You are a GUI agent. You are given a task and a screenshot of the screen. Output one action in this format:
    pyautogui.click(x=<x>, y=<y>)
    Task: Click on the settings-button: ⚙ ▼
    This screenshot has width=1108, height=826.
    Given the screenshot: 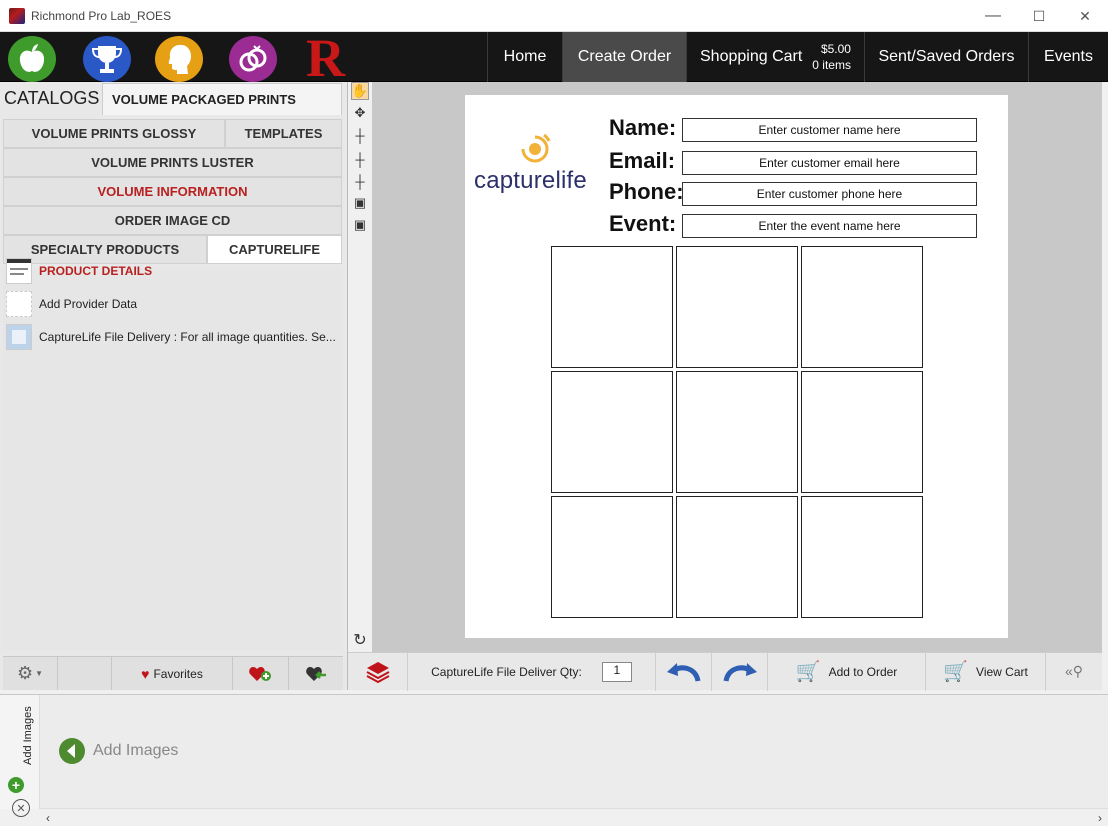 What is the action you would take?
    pyautogui.click(x=30, y=673)
    